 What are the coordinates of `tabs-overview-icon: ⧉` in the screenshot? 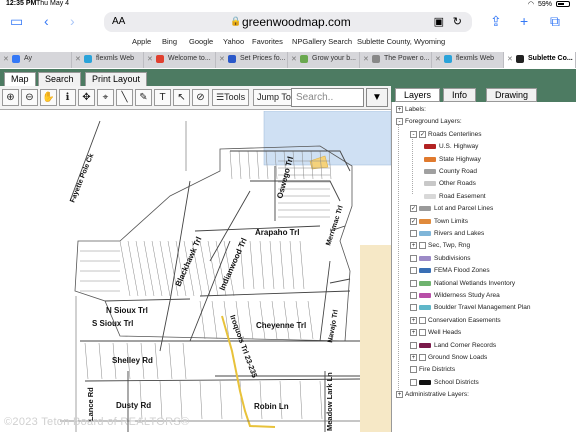 It's located at (555, 21).